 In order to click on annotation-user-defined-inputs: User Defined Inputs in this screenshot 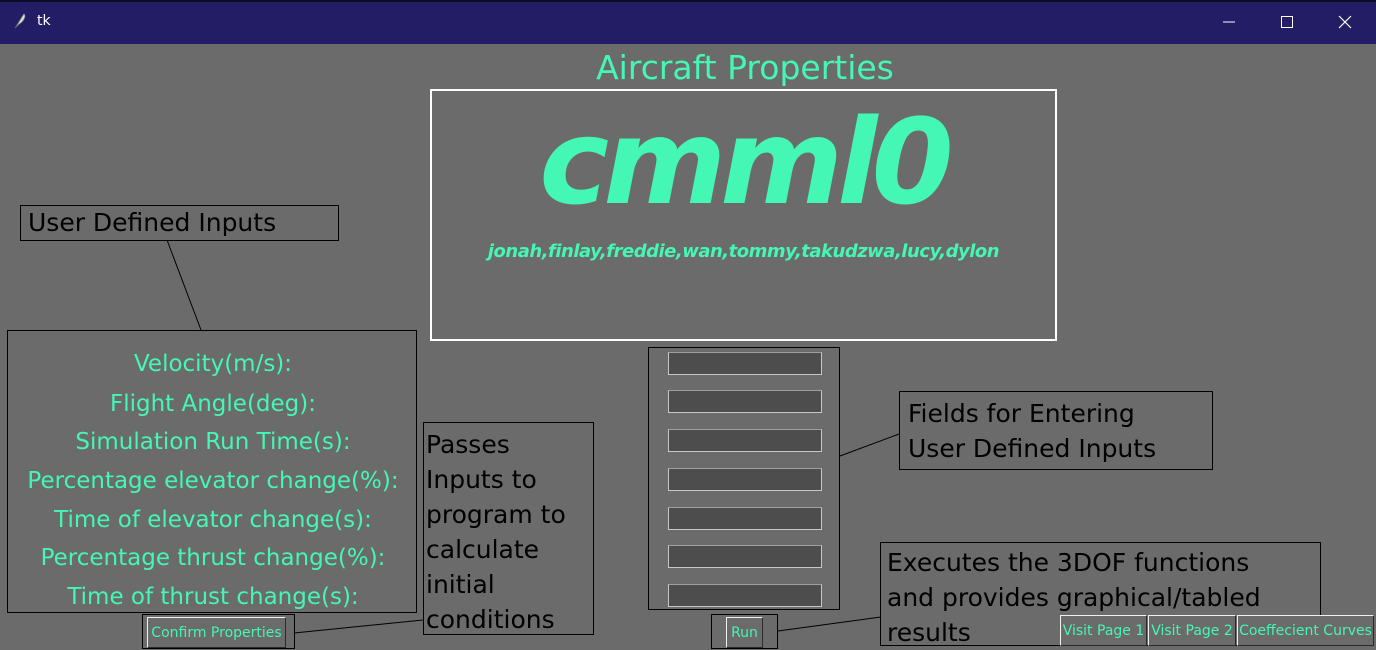, I will do `click(179, 223)`.